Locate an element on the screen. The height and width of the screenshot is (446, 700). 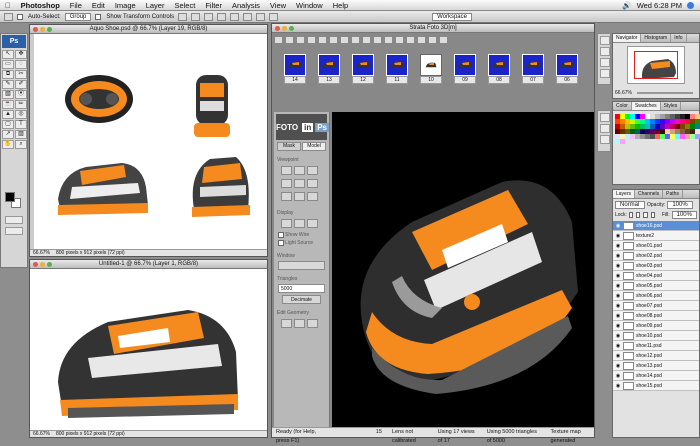
view-thumbnail: 07 is located at coordinates (533, 69).